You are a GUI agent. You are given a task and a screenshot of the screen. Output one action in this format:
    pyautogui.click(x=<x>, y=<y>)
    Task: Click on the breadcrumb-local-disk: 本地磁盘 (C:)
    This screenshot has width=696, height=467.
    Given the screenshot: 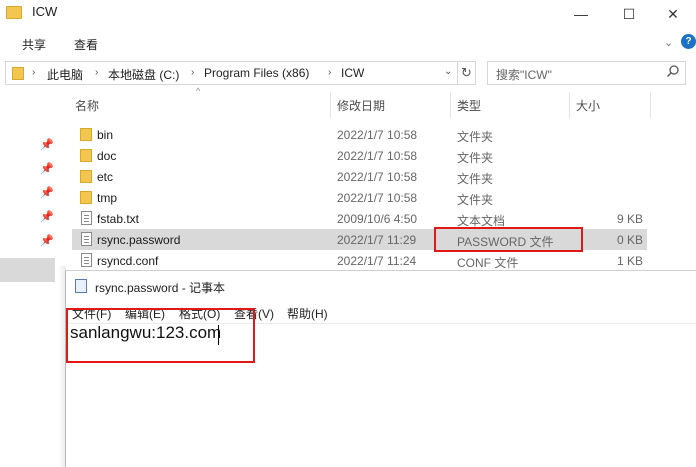 What is the action you would take?
    pyautogui.click(x=143, y=74)
    